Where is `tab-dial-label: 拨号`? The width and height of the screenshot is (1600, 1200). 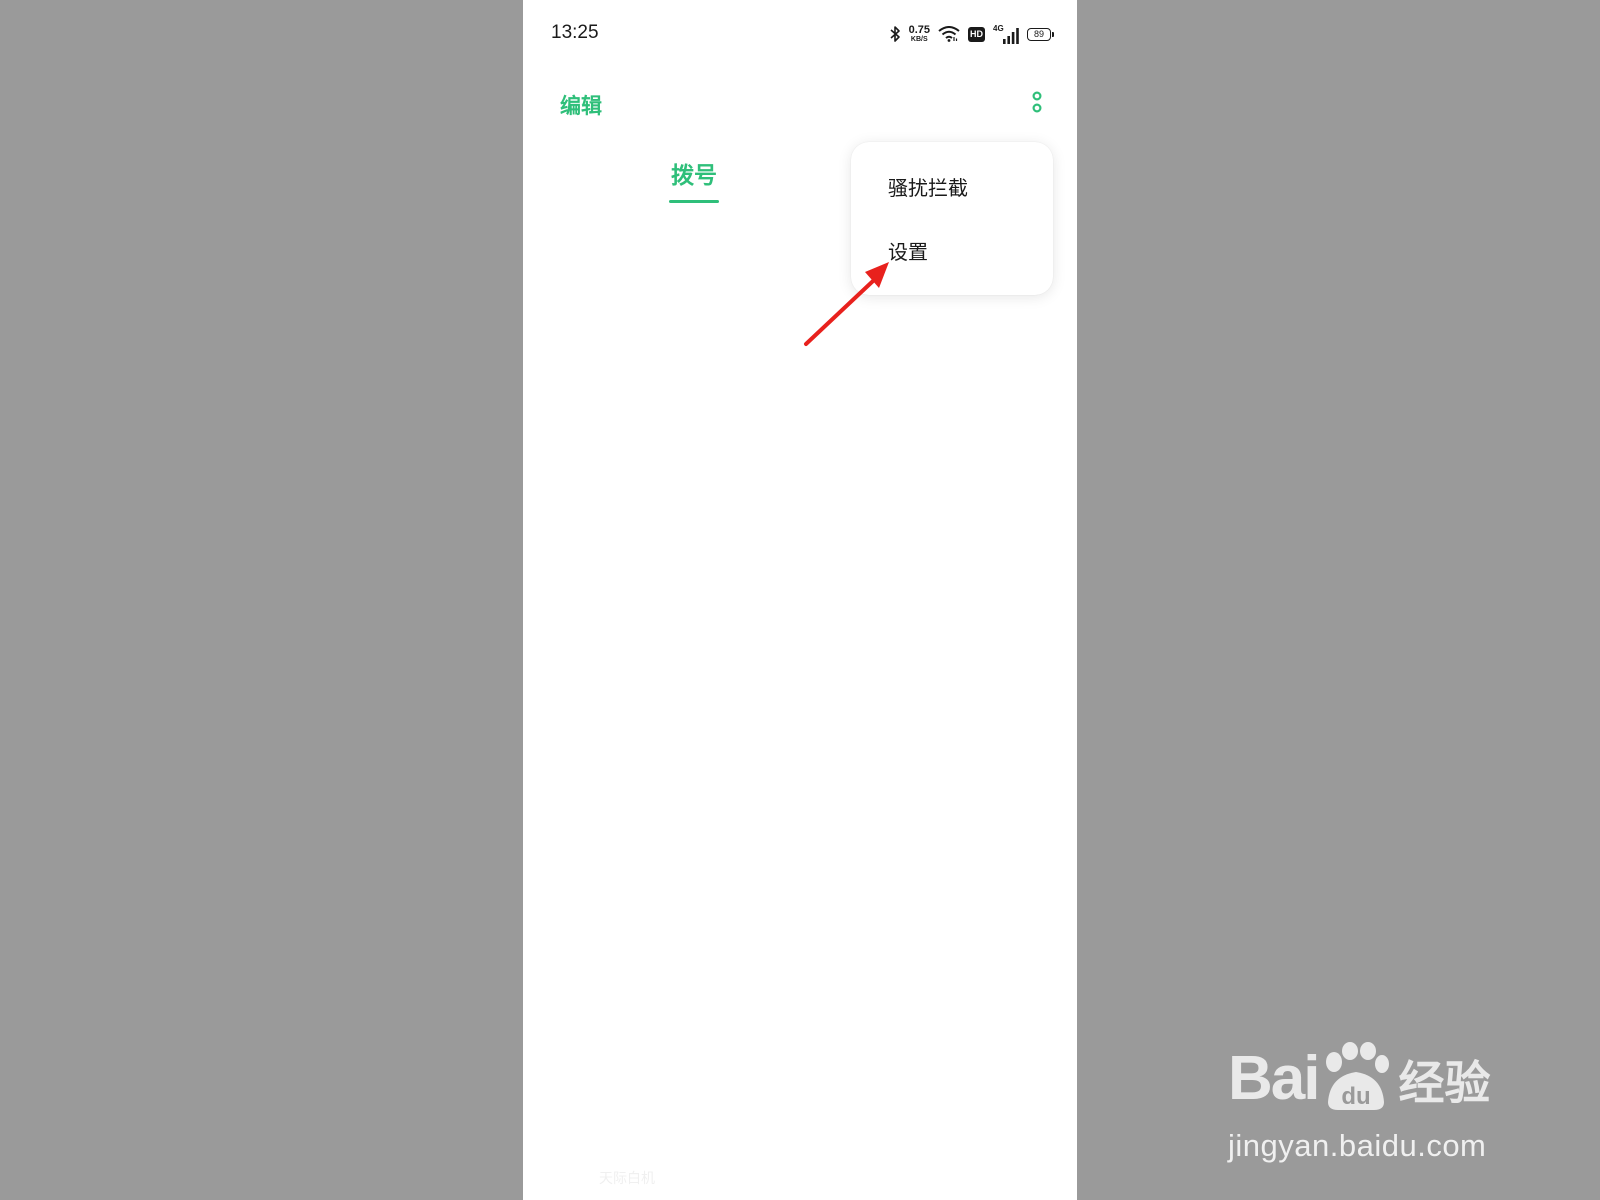
tab-dial-label: 拨号 is located at coordinates (694, 176).